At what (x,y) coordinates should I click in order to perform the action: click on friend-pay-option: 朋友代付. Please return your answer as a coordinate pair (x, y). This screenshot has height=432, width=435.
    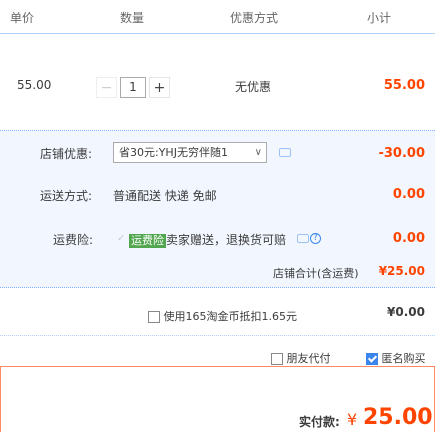
    Looking at the image, I should click on (301, 358).